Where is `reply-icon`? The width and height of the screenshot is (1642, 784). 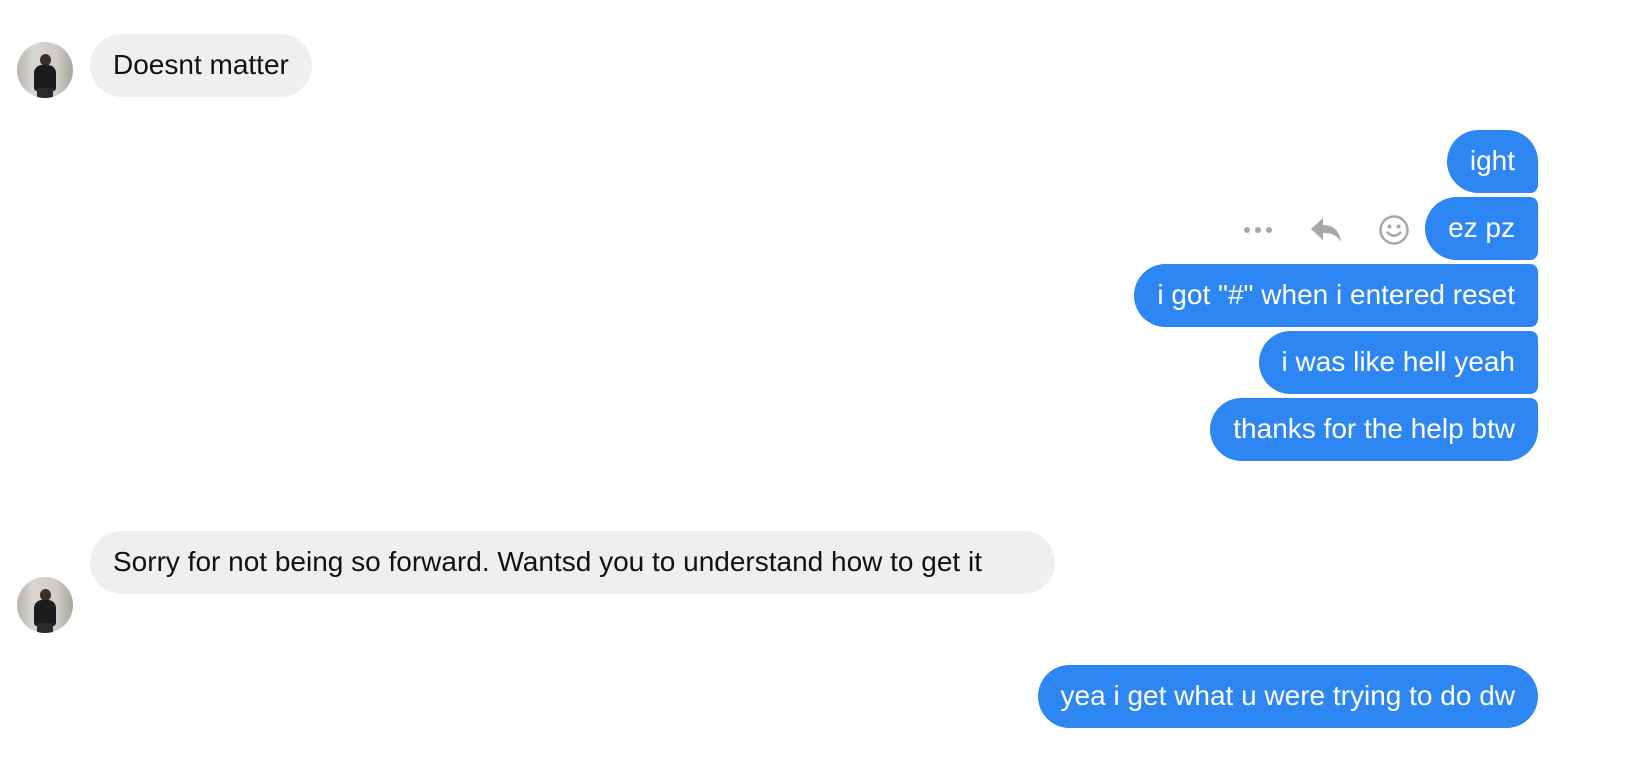 reply-icon is located at coordinates (1326, 230).